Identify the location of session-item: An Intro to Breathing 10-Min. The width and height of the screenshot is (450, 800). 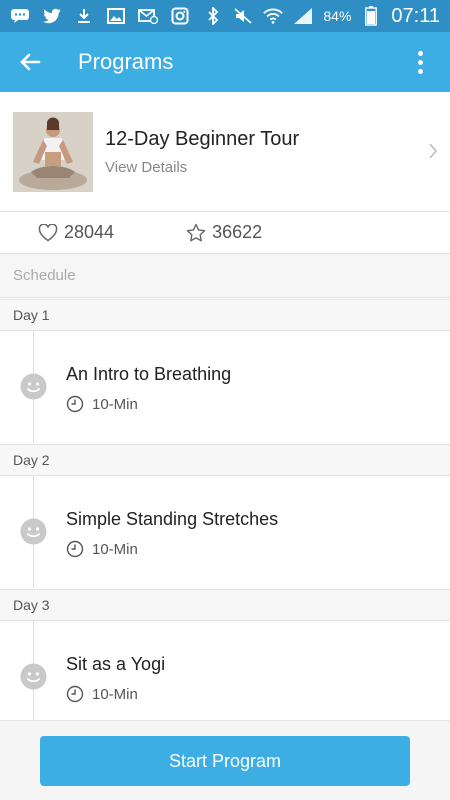
(225, 387).